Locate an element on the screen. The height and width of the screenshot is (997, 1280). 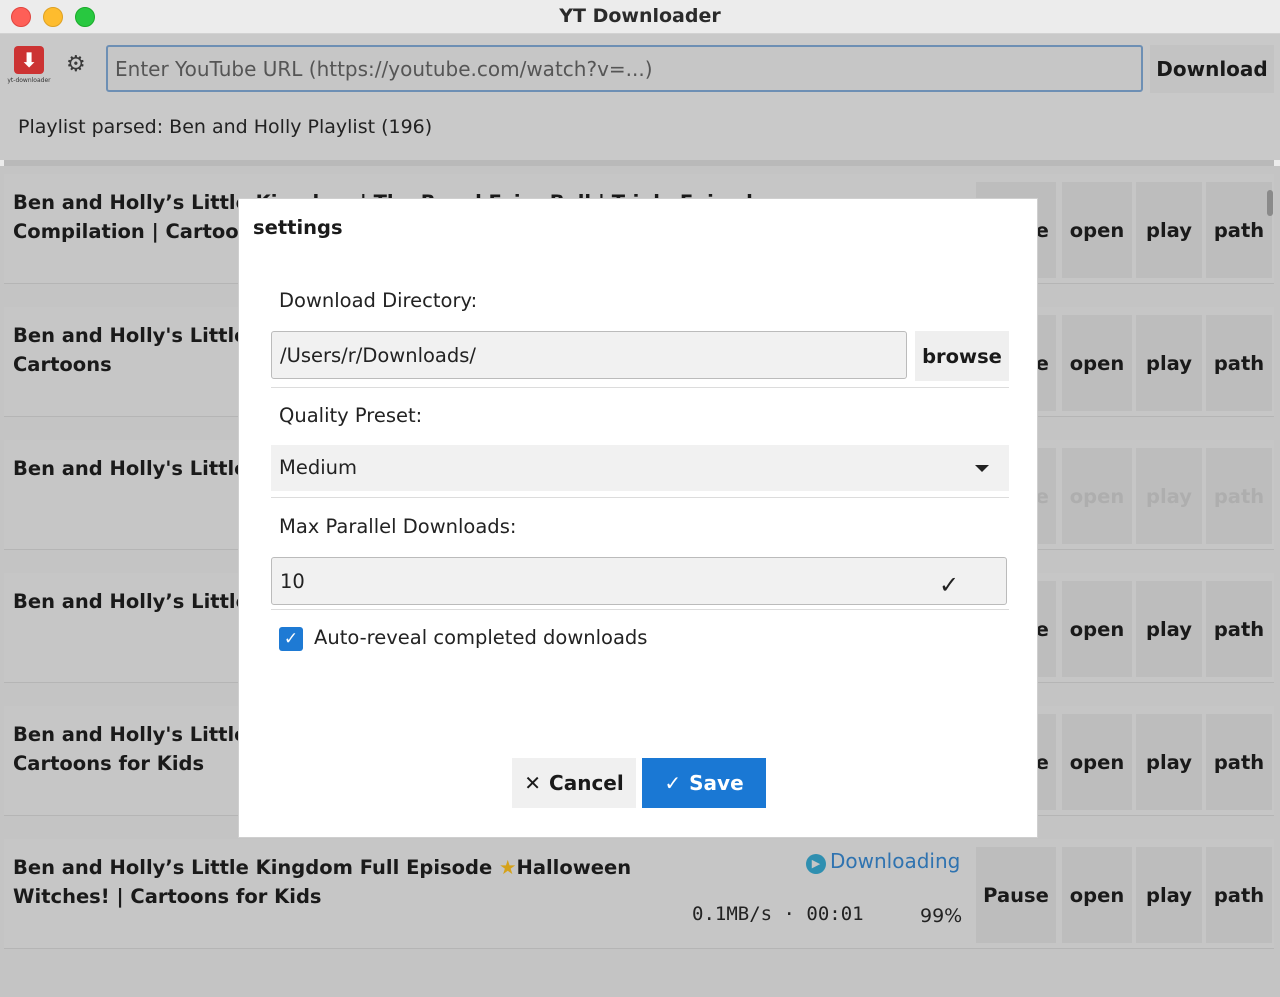
window-title: YT Downloader is located at coordinates (640, 16).